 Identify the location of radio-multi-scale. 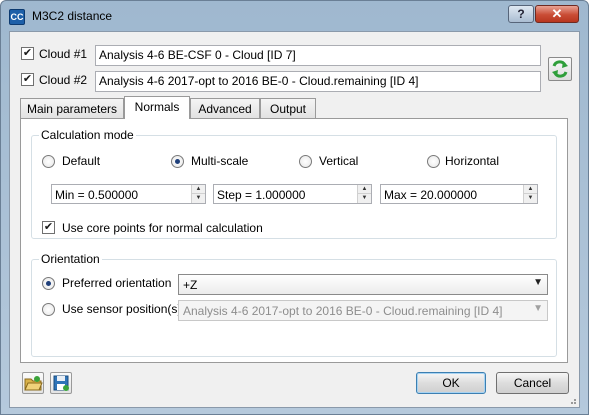
(177, 161).